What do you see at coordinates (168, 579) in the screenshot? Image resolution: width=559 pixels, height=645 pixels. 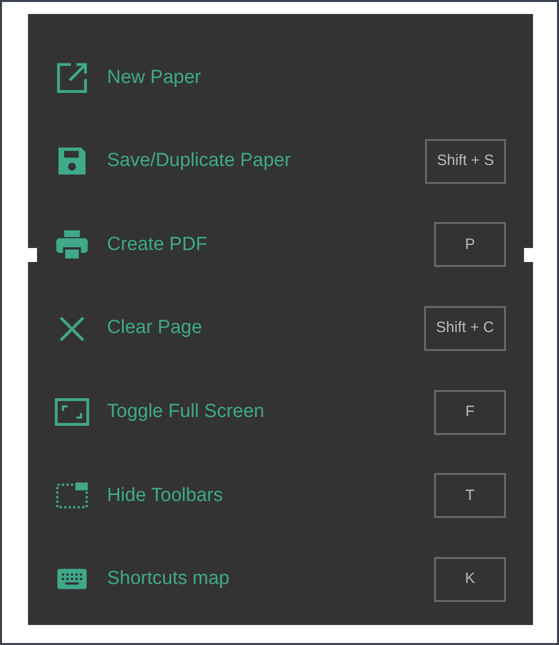 I see `menu-item: Shortcuts map` at bounding box center [168, 579].